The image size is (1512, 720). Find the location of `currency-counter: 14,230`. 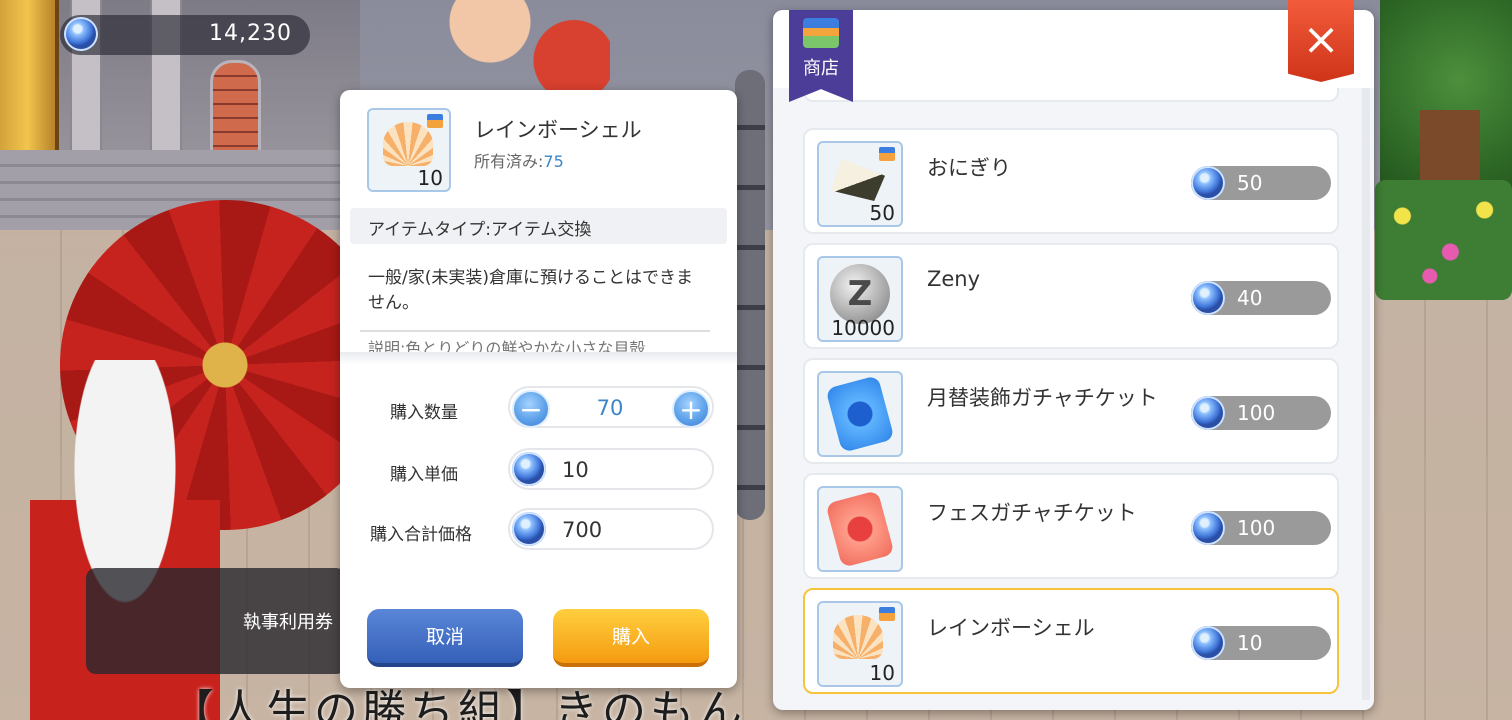

currency-counter: 14,230 is located at coordinates (185, 35).